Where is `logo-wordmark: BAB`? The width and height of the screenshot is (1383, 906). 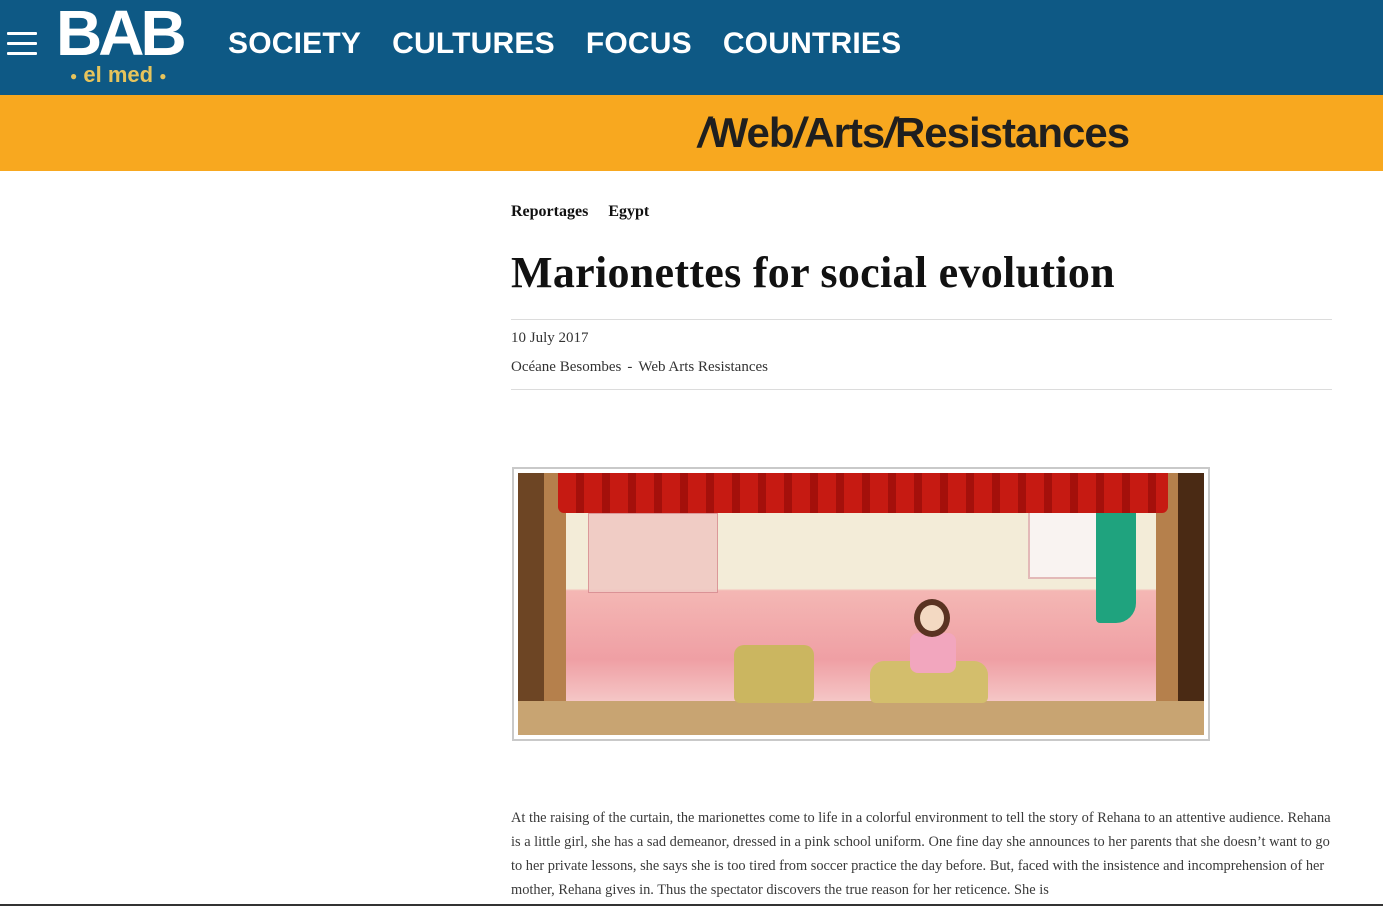
logo-wordmark: BAB is located at coordinates (121, 34).